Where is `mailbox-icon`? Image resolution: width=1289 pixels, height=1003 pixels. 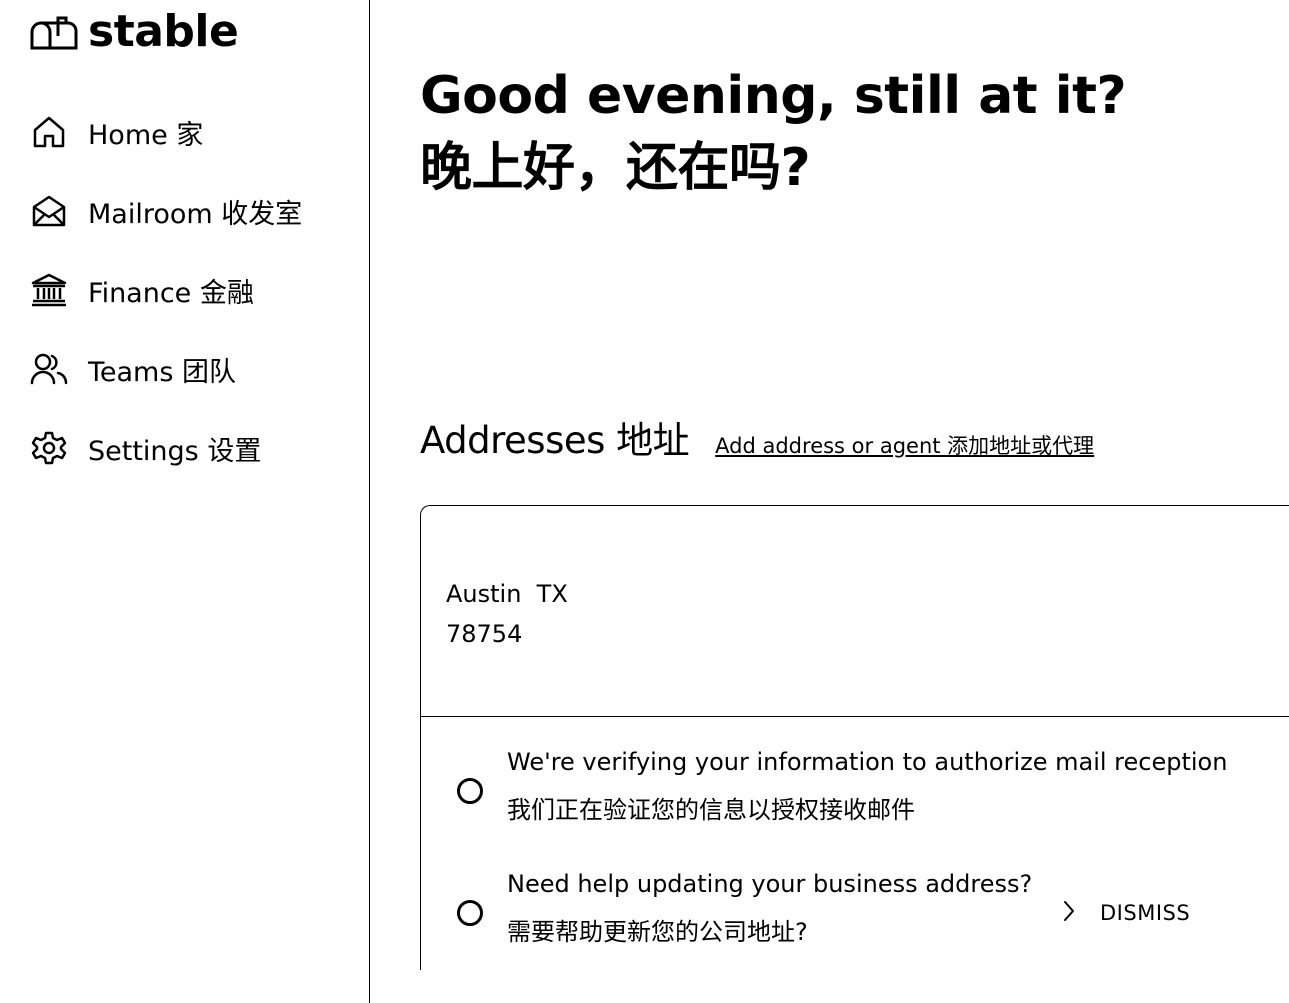 mailbox-icon is located at coordinates (54, 32).